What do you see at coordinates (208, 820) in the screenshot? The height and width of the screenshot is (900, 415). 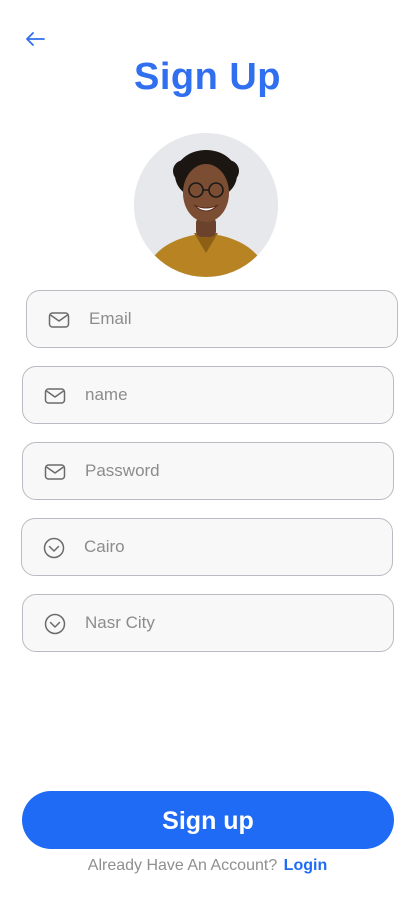 I see `signup-button: Sign up` at bounding box center [208, 820].